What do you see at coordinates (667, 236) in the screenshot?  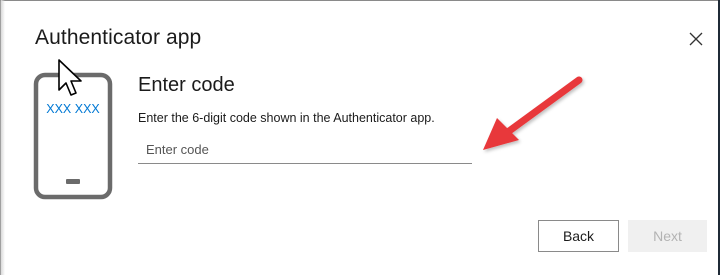 I see `next-button: Next` at bounding box center [667, 236].